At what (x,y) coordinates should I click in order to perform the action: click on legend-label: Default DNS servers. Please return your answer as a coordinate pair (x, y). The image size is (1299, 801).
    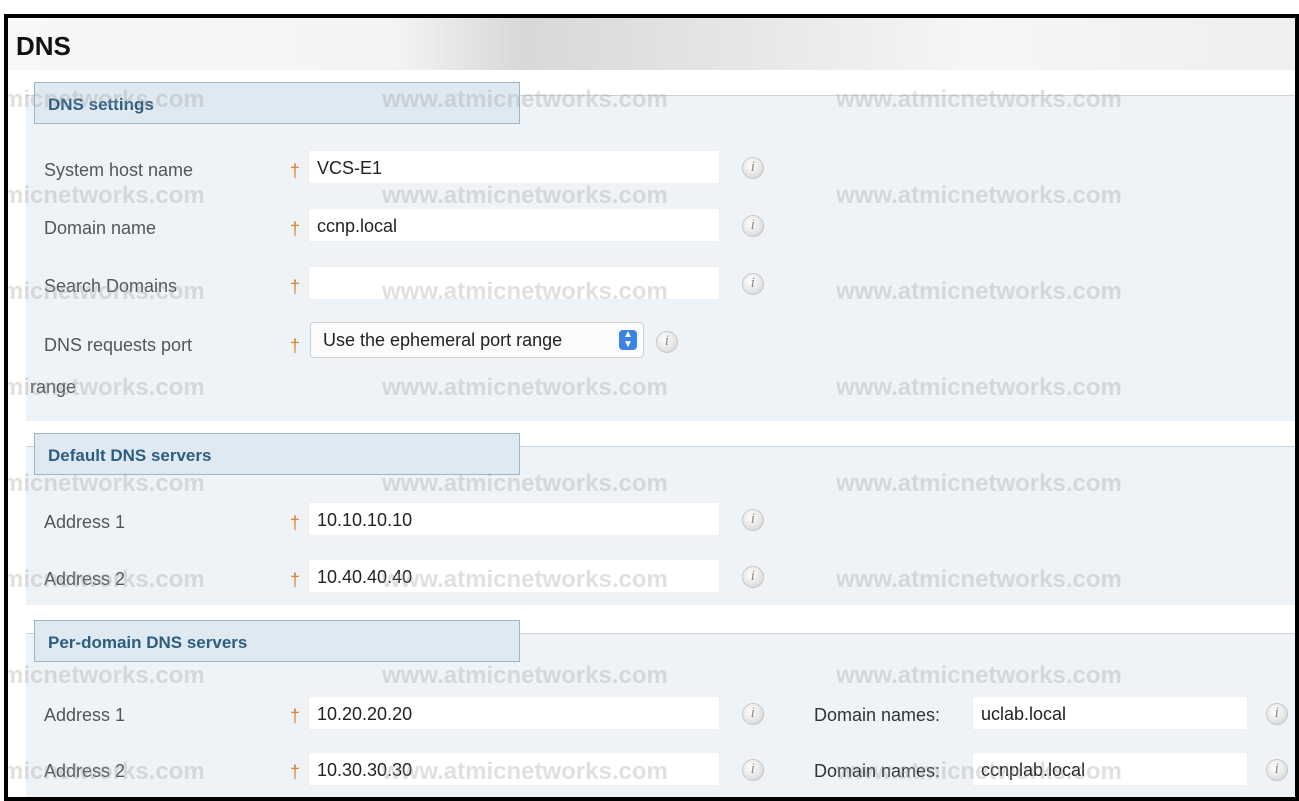
    Looking at the image, I should click on (130, 455).